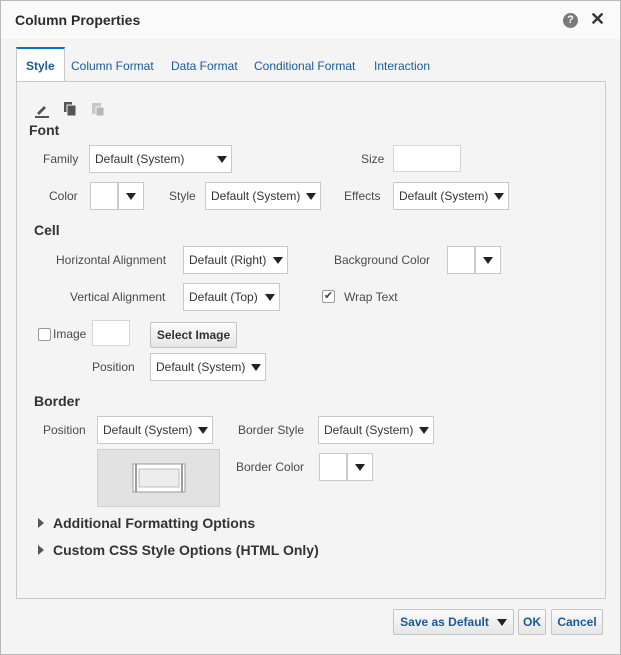 This screenshot has height=655, width=621. What do you see at coordinates (402, 64) in the screenshot?
I see `tab-interaction: Interaction` at bounding box center [402, 64].